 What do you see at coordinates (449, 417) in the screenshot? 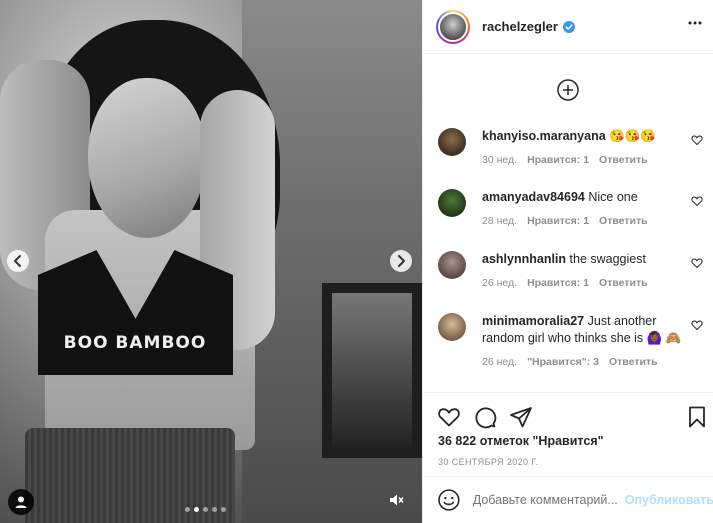
I see `like-heart-icon` at bounding box center [449, 417].